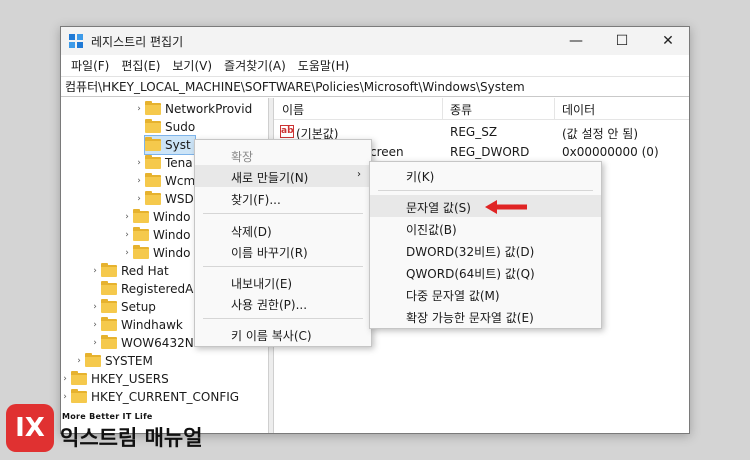 The width and height of the screenshot is (750, 460). What do you see at coordinates (453, 296) in the screenshot?
I see `menu-item-label: 다중 문자열 값(M)` at bounding box center [453, 296].